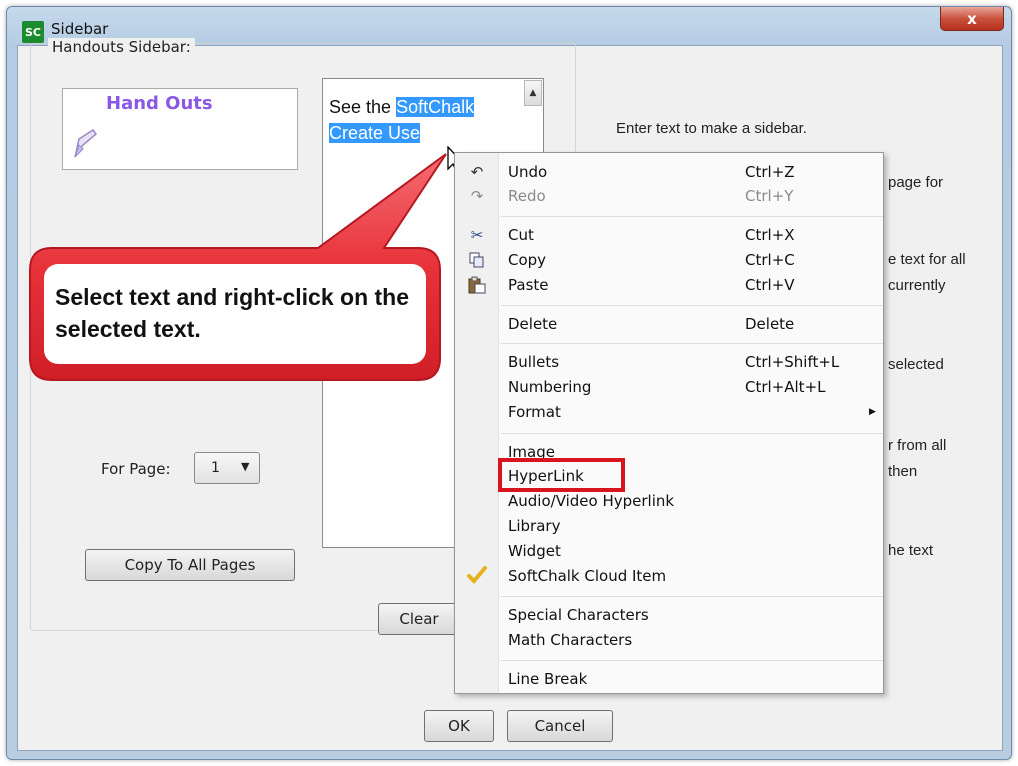  I want to click on pencil-icon, so click(86, 143).